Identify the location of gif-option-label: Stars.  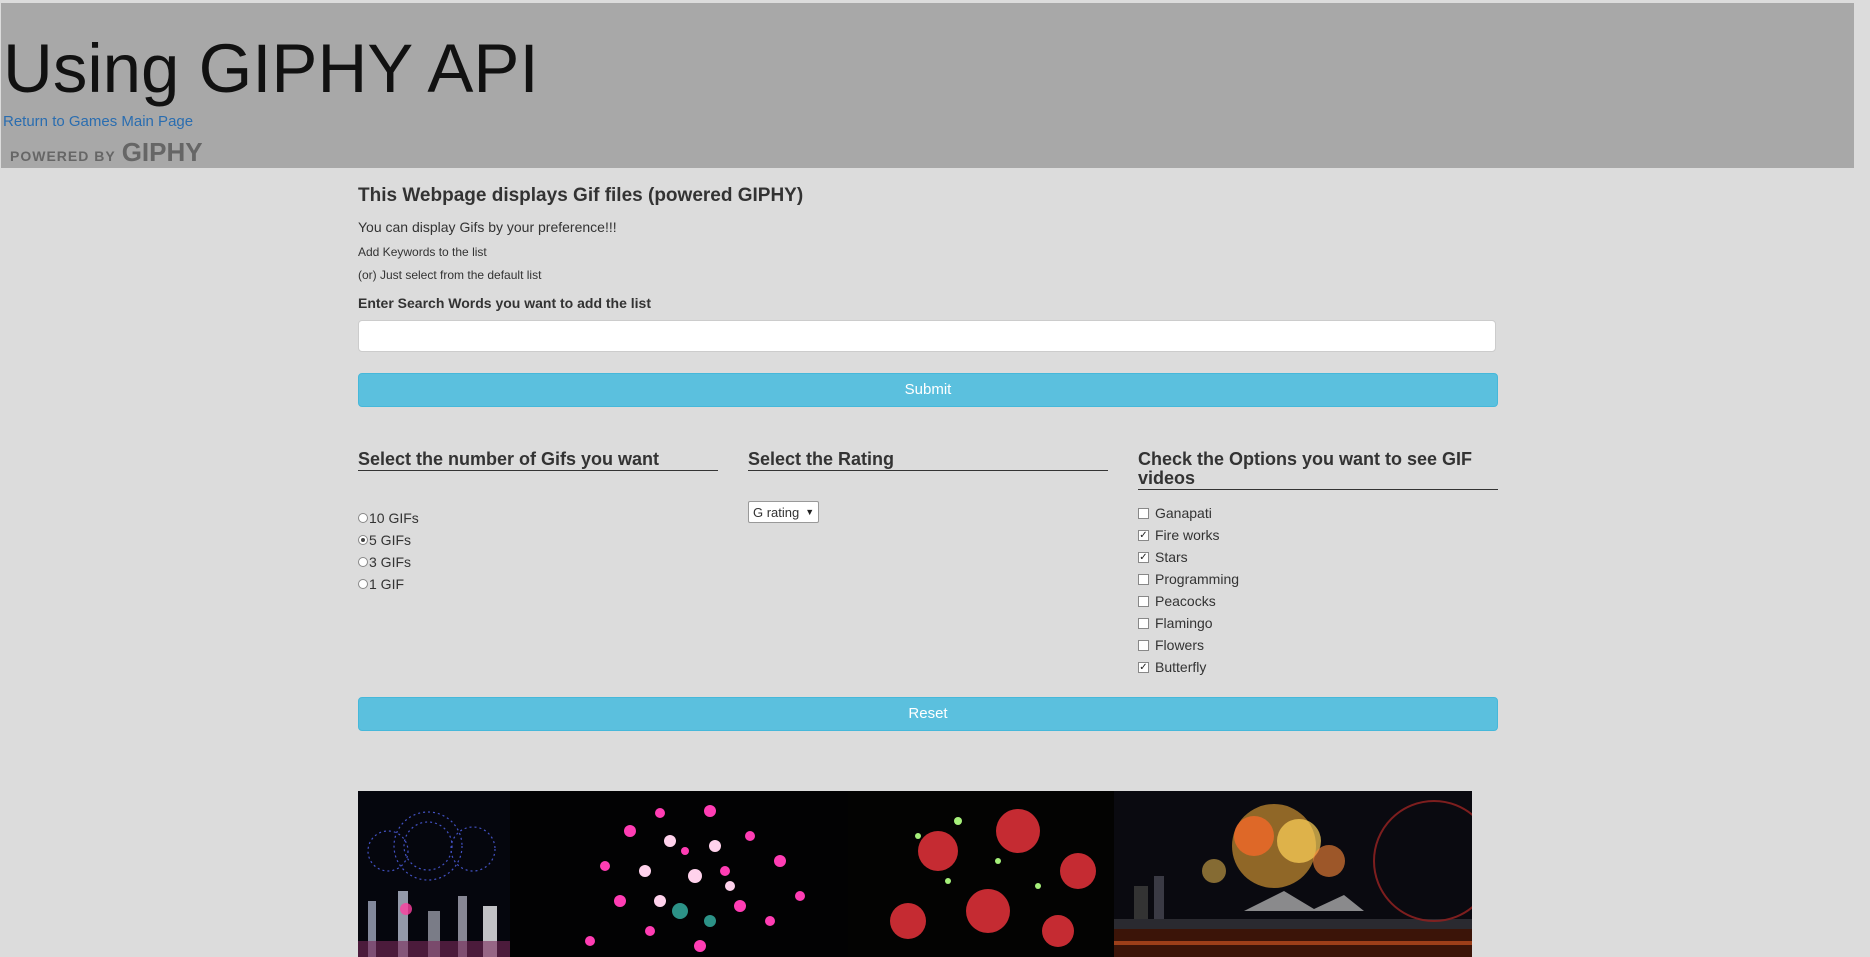
(1171, 557).